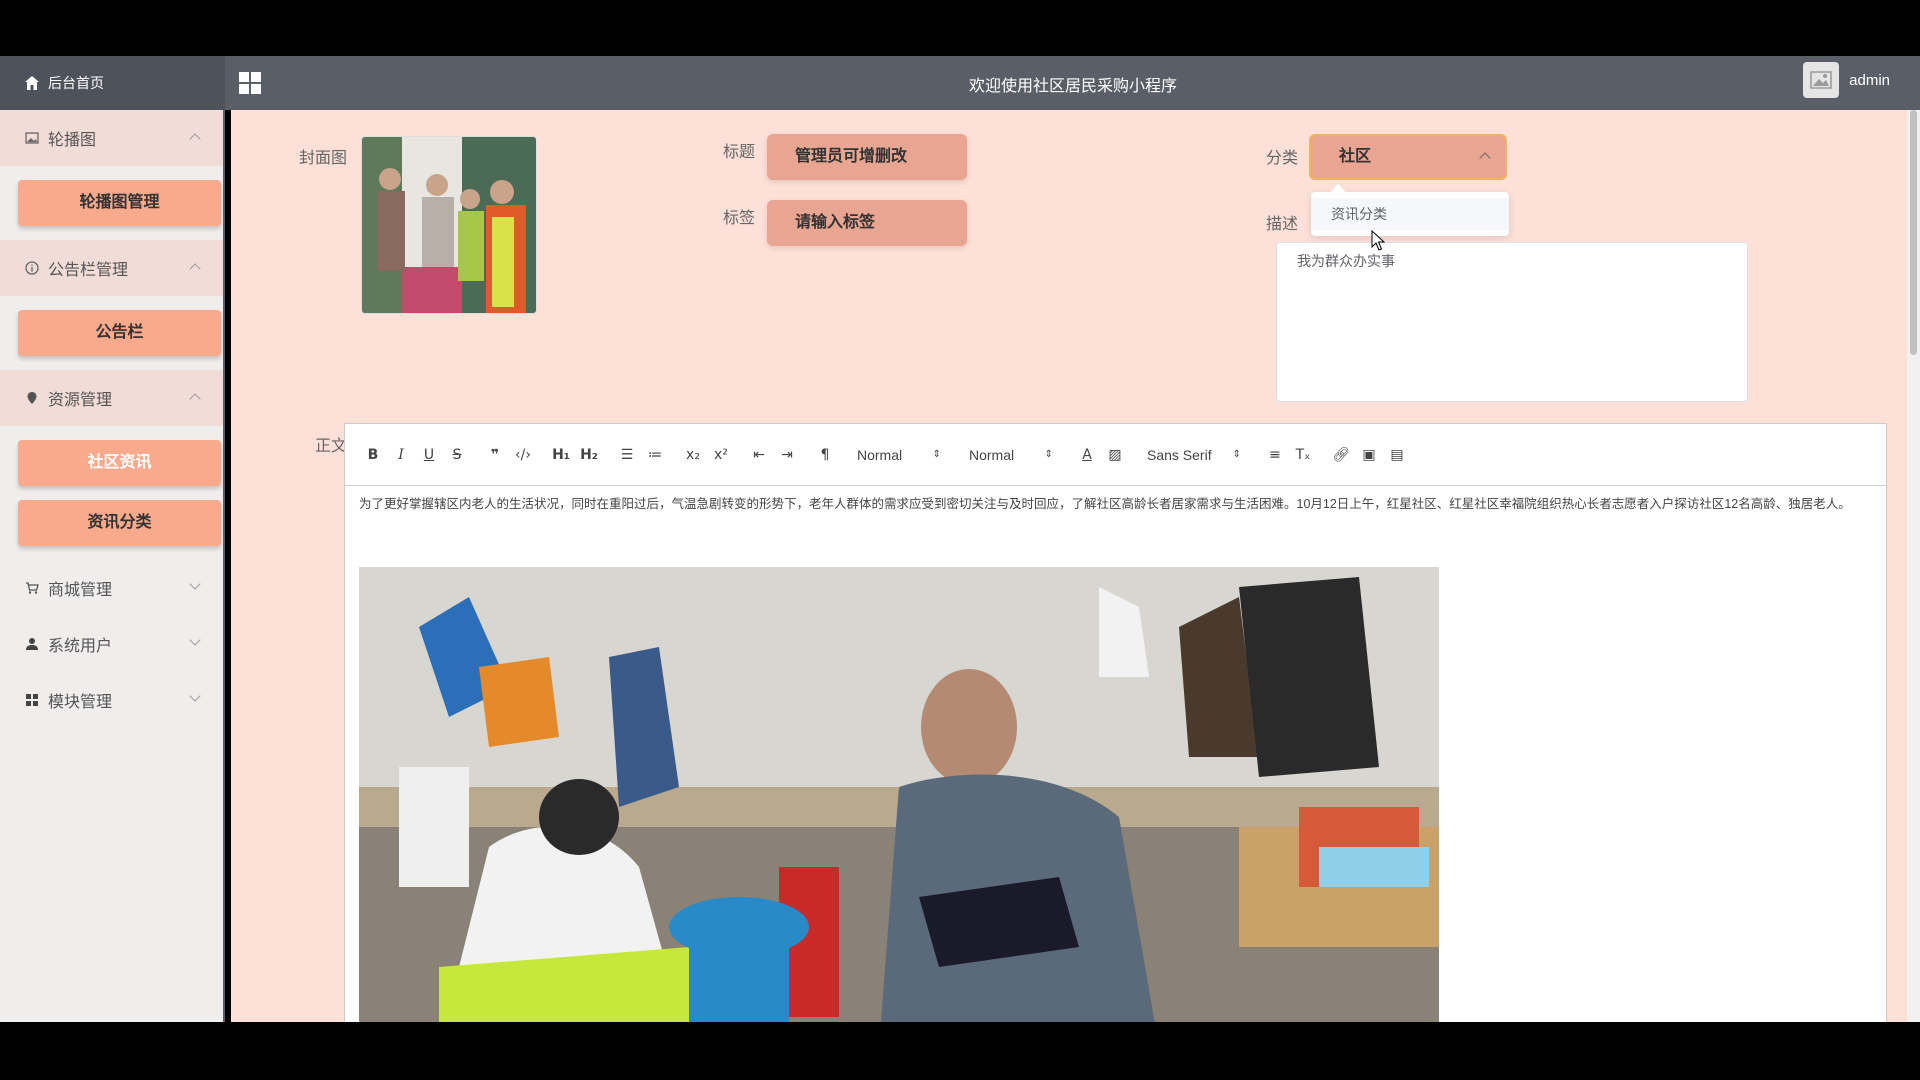 The width and height of the screenshot is (1920, 1080). I want to click on heading2-button: H₂, so click(589, 455).